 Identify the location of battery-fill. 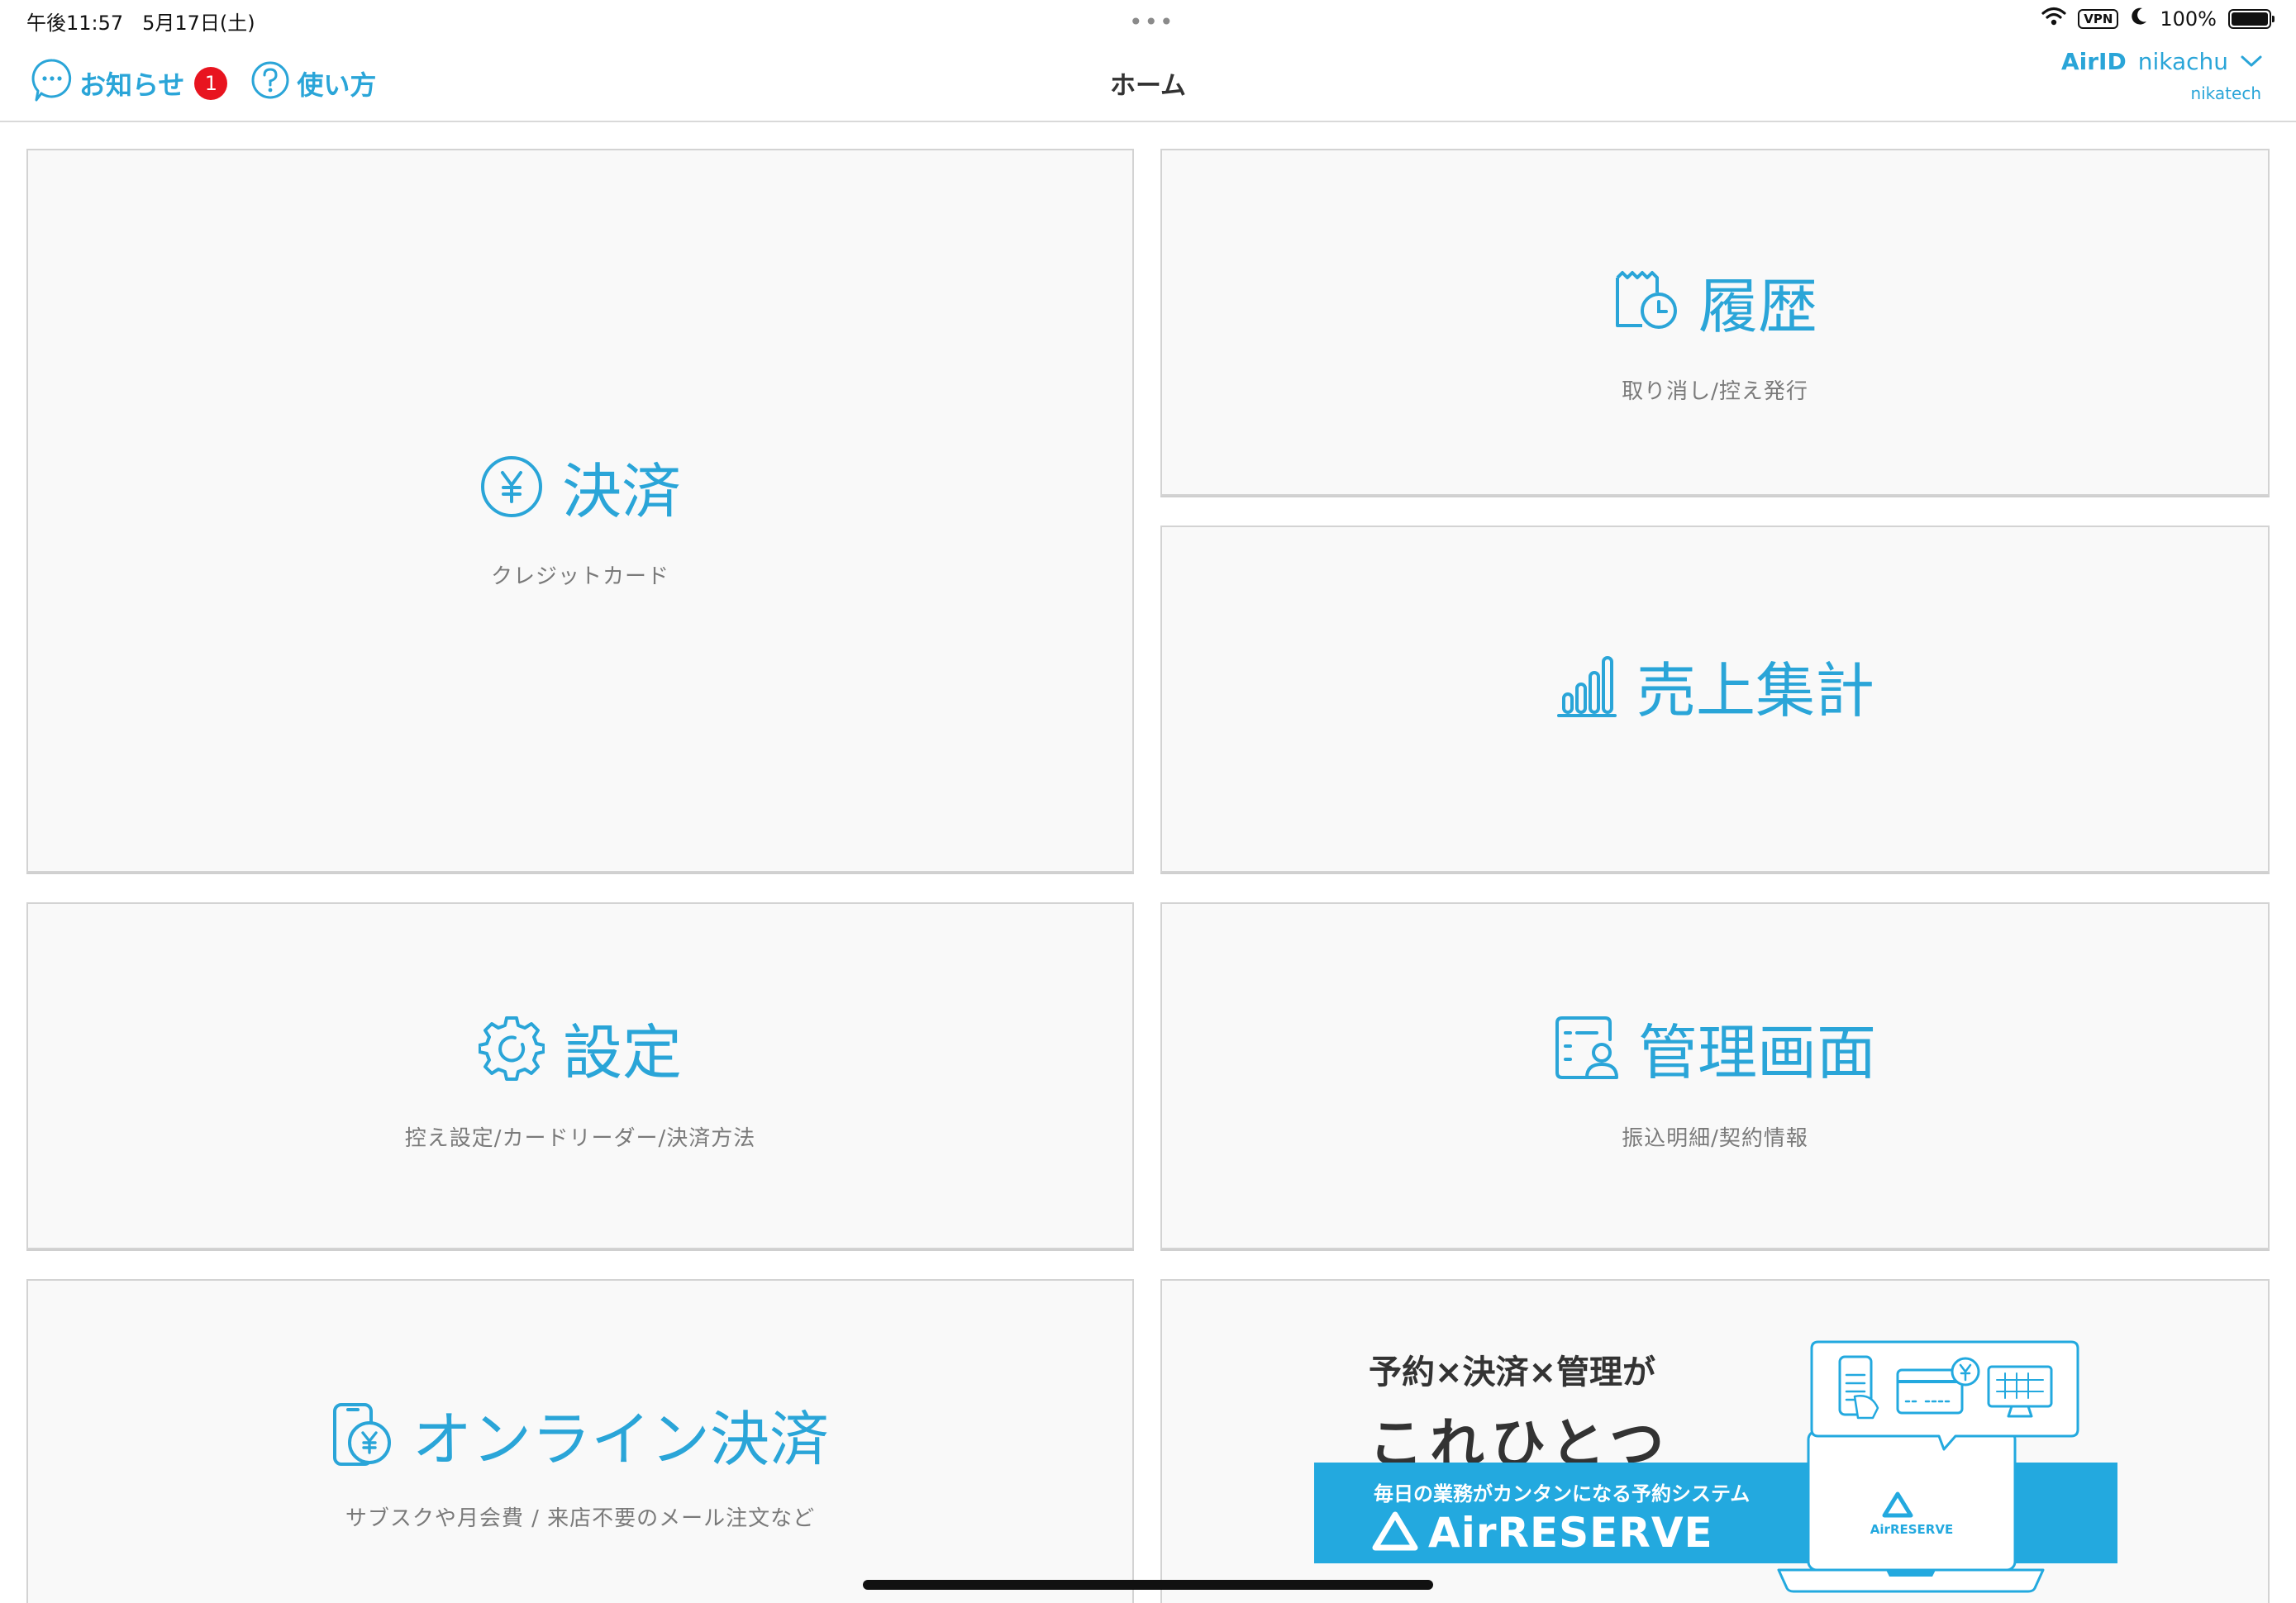
(2250, 19).